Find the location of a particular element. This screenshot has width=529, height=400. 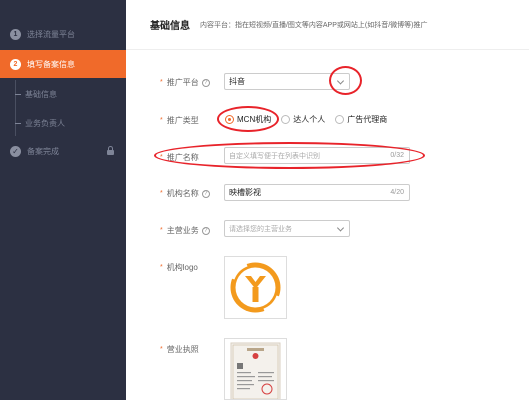

check-icon: ✓ is located at coordinates (15, 151).